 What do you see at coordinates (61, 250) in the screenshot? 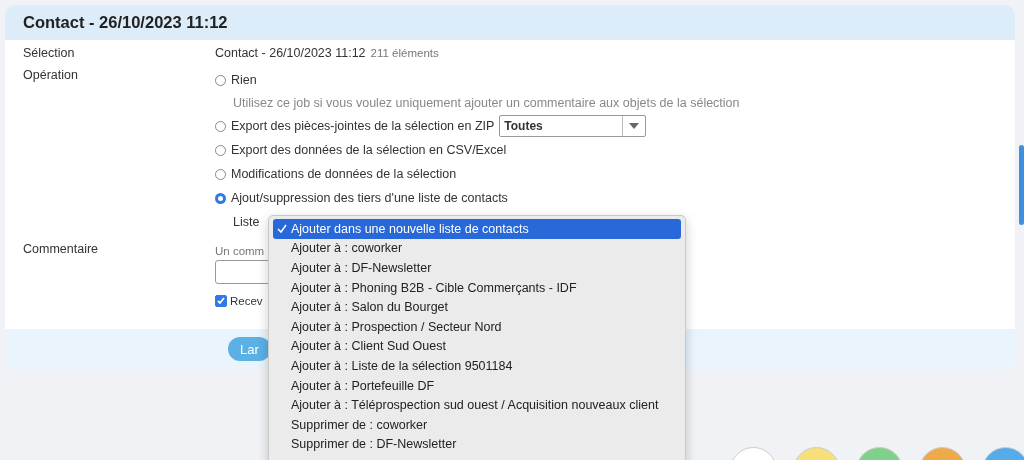
I see `field-label: Commentaire` at bounding box center [61, 250].